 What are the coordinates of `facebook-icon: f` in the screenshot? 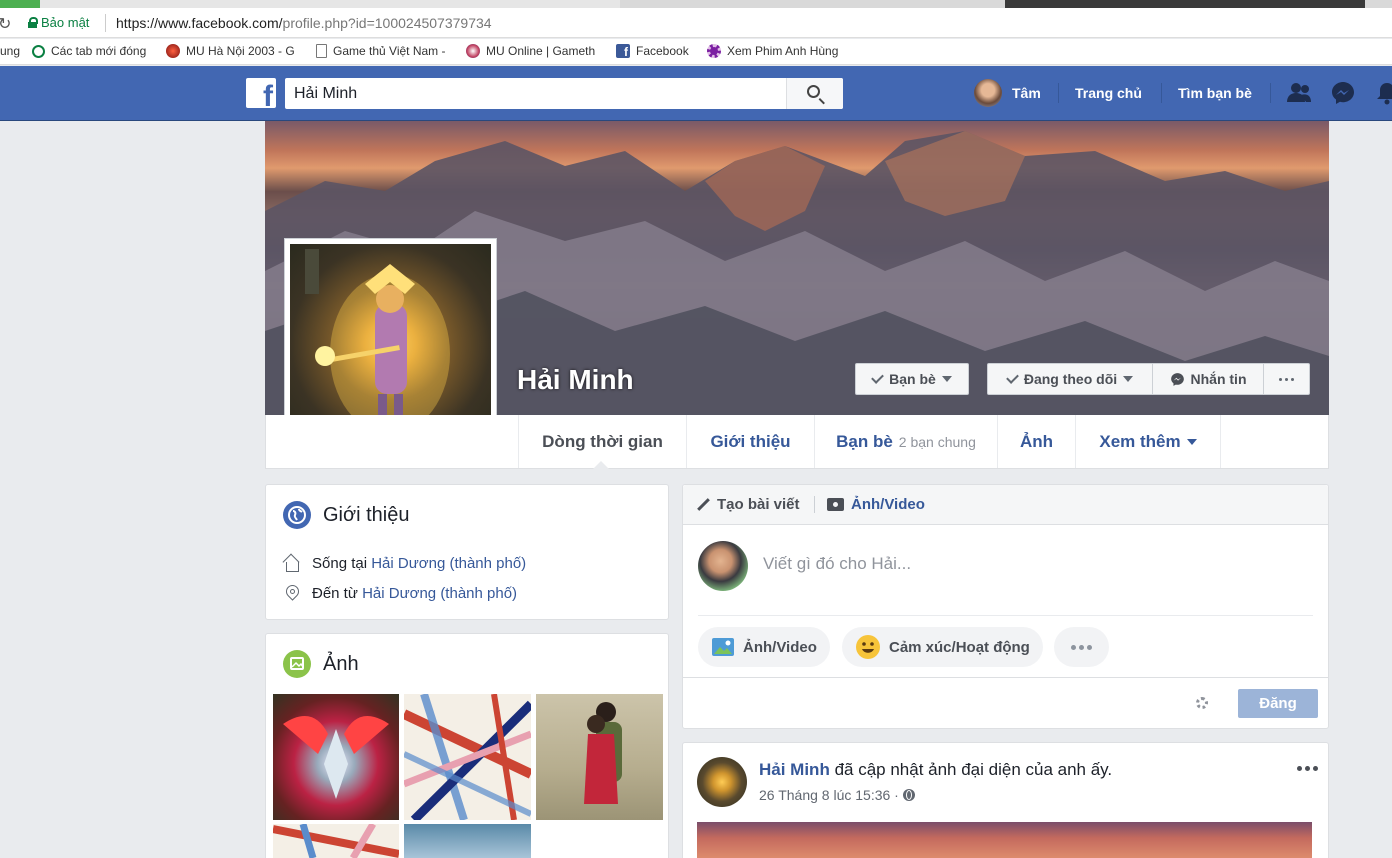 It's located at (623, 51).